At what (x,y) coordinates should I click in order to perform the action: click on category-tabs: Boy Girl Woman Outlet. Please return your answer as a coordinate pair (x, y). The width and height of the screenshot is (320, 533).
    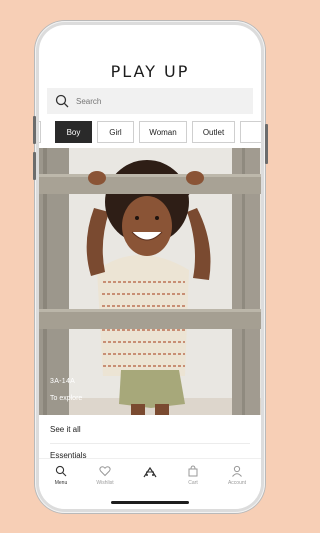
    Looking at the image, I should click on (150, 132).